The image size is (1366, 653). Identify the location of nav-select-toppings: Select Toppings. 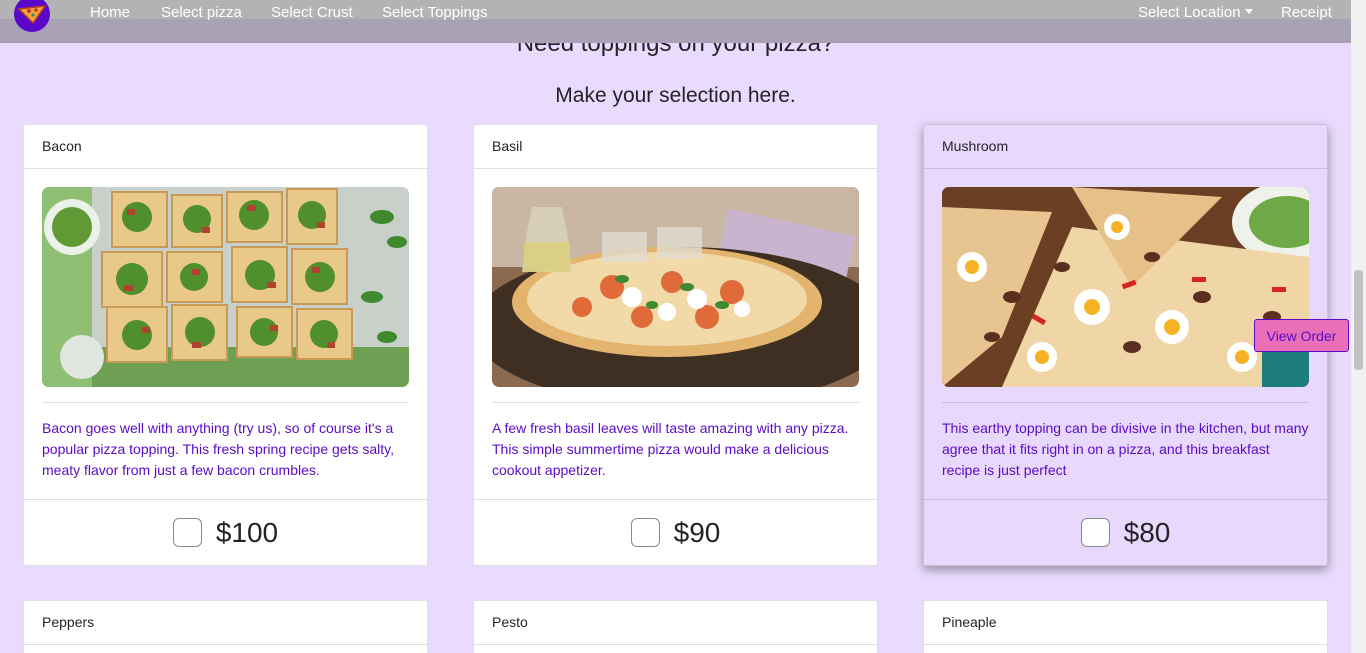
(435, 12).